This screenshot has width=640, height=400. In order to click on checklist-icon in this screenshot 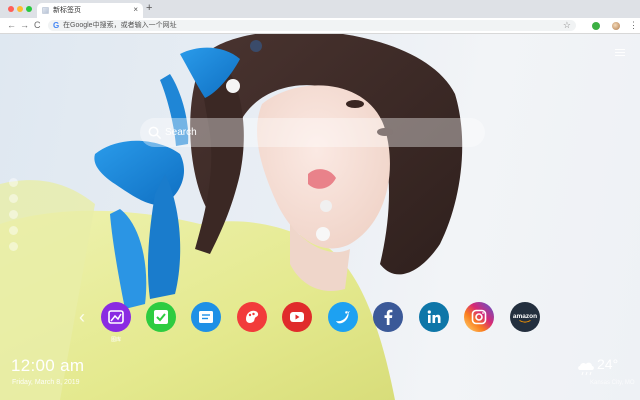, I will do `click(161, 317)`.